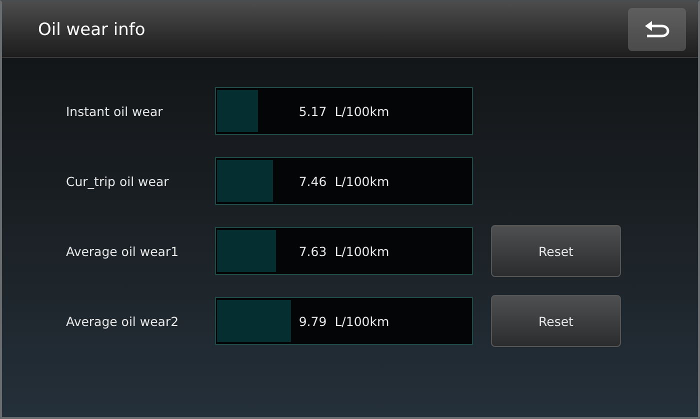 The image size is (700, 419). Describe the element at coordinates (312, 251) in the screenshot. I see `meter-reading: 7.63` at that location.